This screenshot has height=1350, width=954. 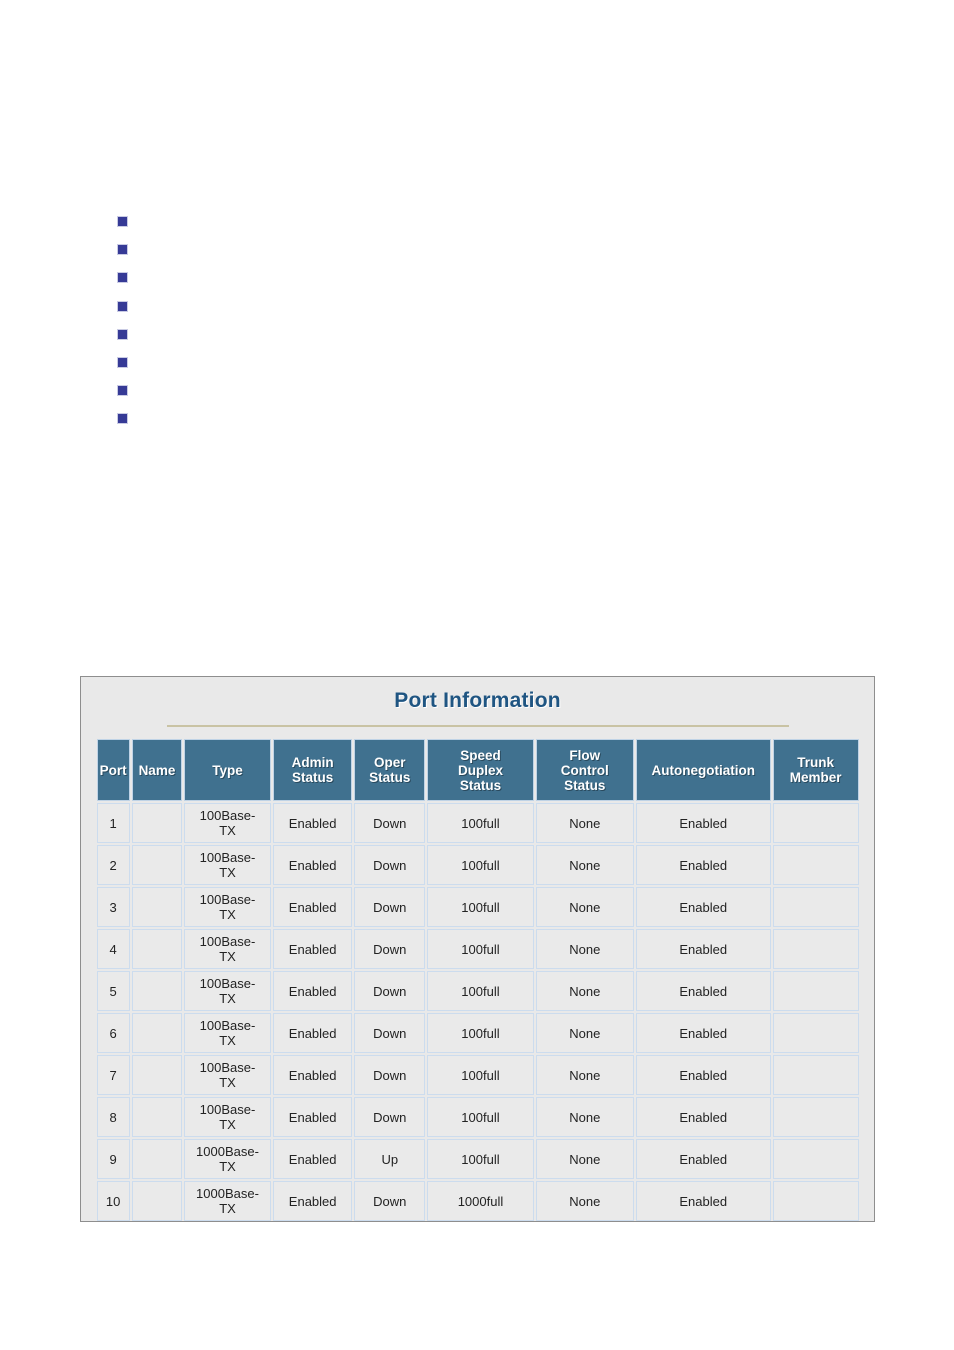 What do you see at coordinates (480, 755) in the screenshot?
I see `column-header-line: Speed` at bounding box center [480, 755].